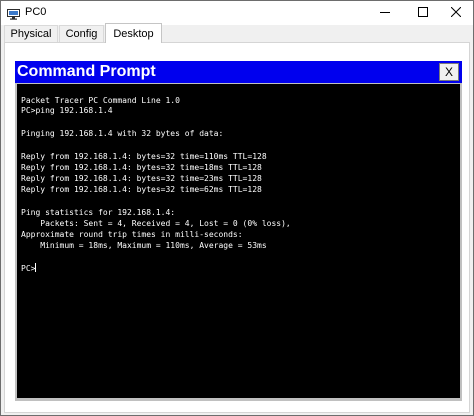 The image size is (474, 416). What do you see at coordinates (31, 33) in the screenshot?
I see `tab-physical: Physical` at bounding box center [31, 33].